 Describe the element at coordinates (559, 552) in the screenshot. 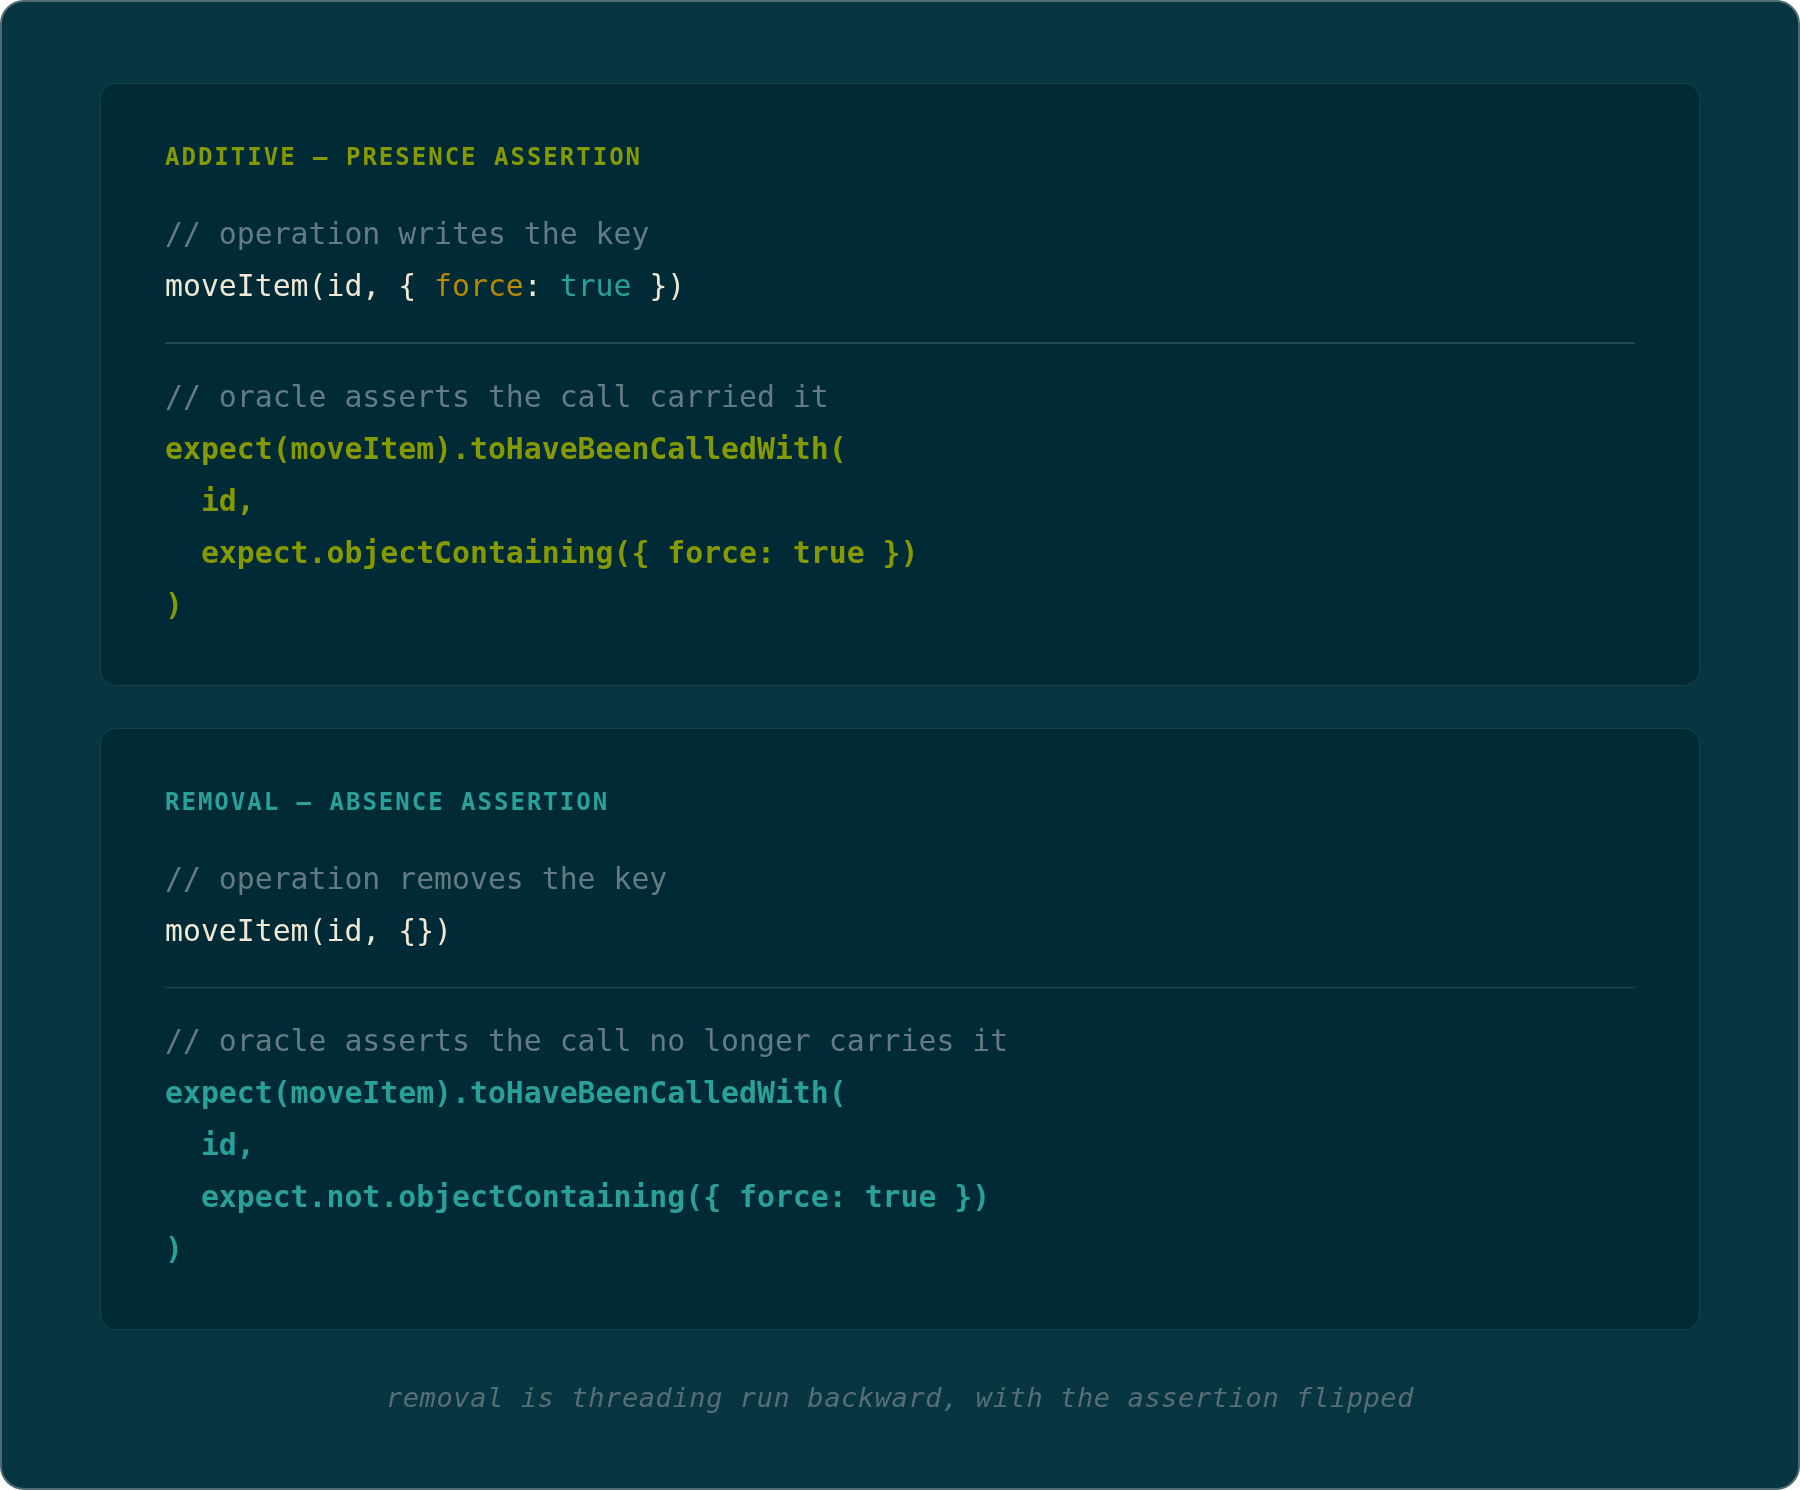

I see `code-line: expect.objectContaining({ force: true })` at that location.